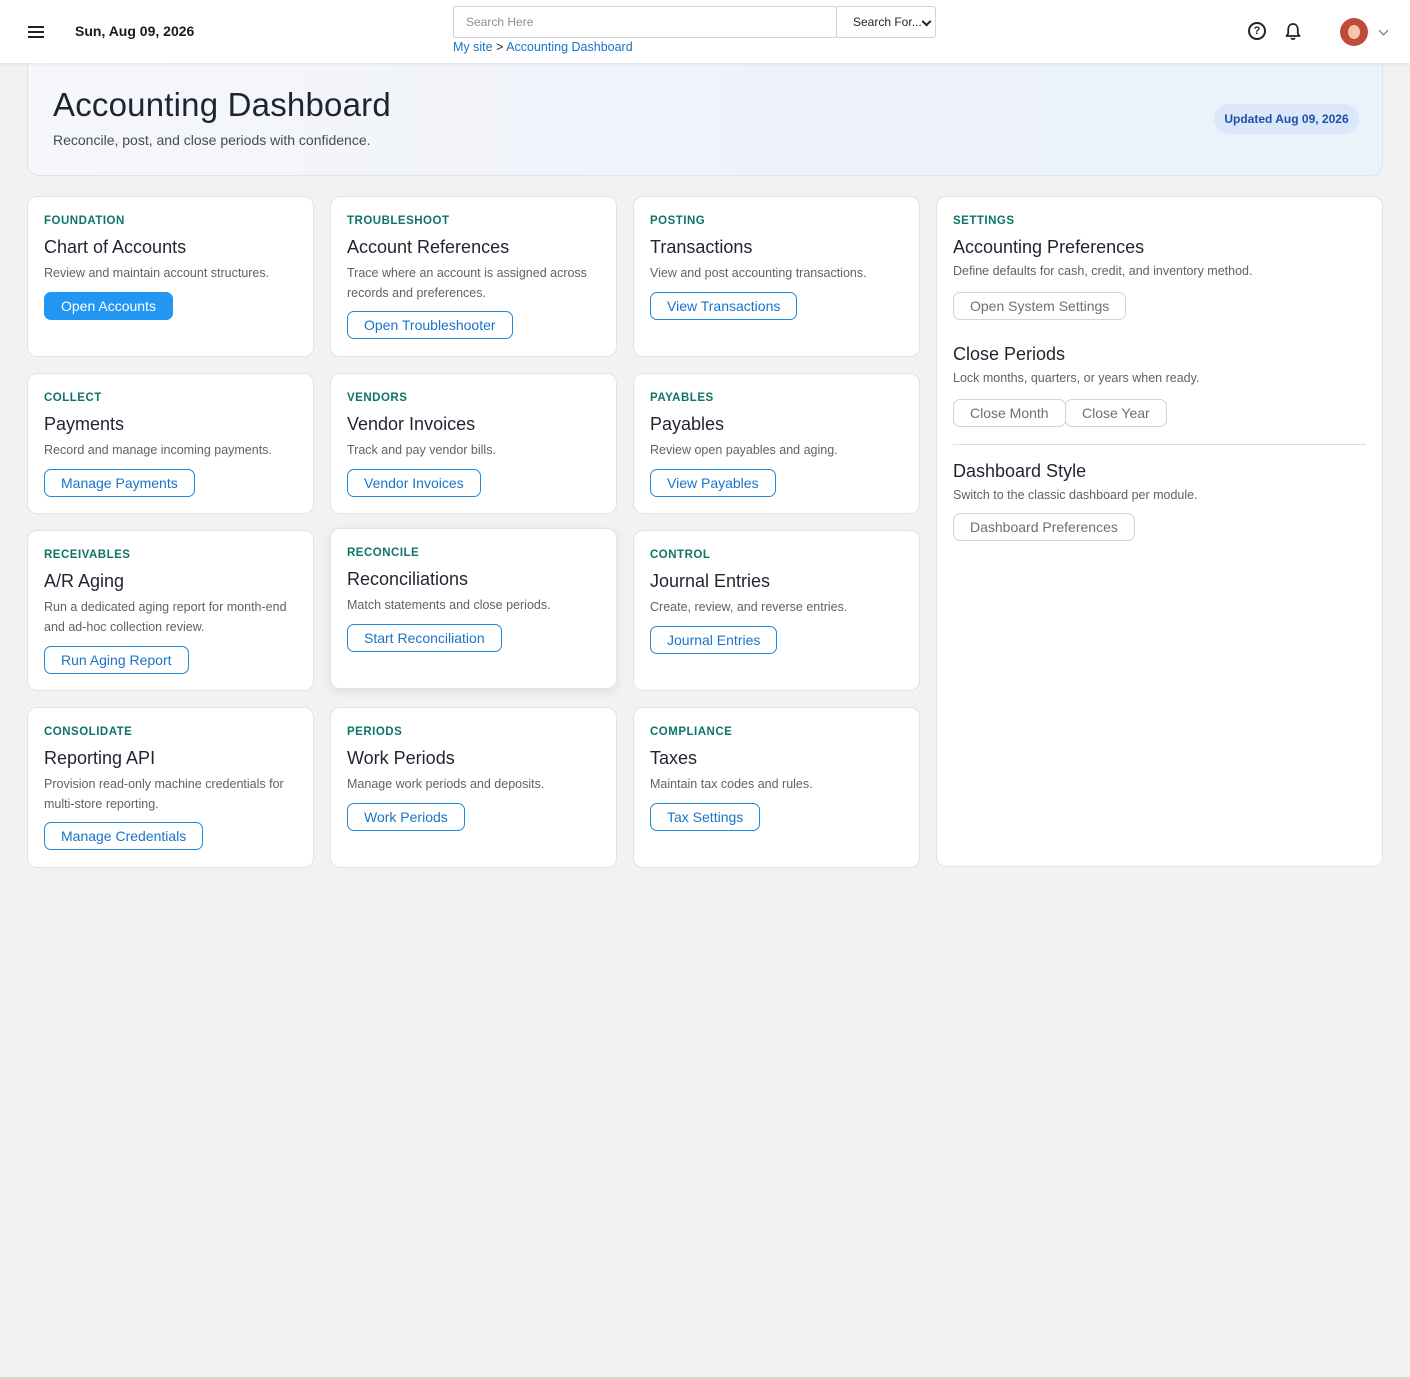 This screenshot has height=1379, width=1410. What do you see at coordinates (414, 483) in the screenshot?
I see `vendor-invoices-button: Vendor Invoices` at bounding box center [414, 483].